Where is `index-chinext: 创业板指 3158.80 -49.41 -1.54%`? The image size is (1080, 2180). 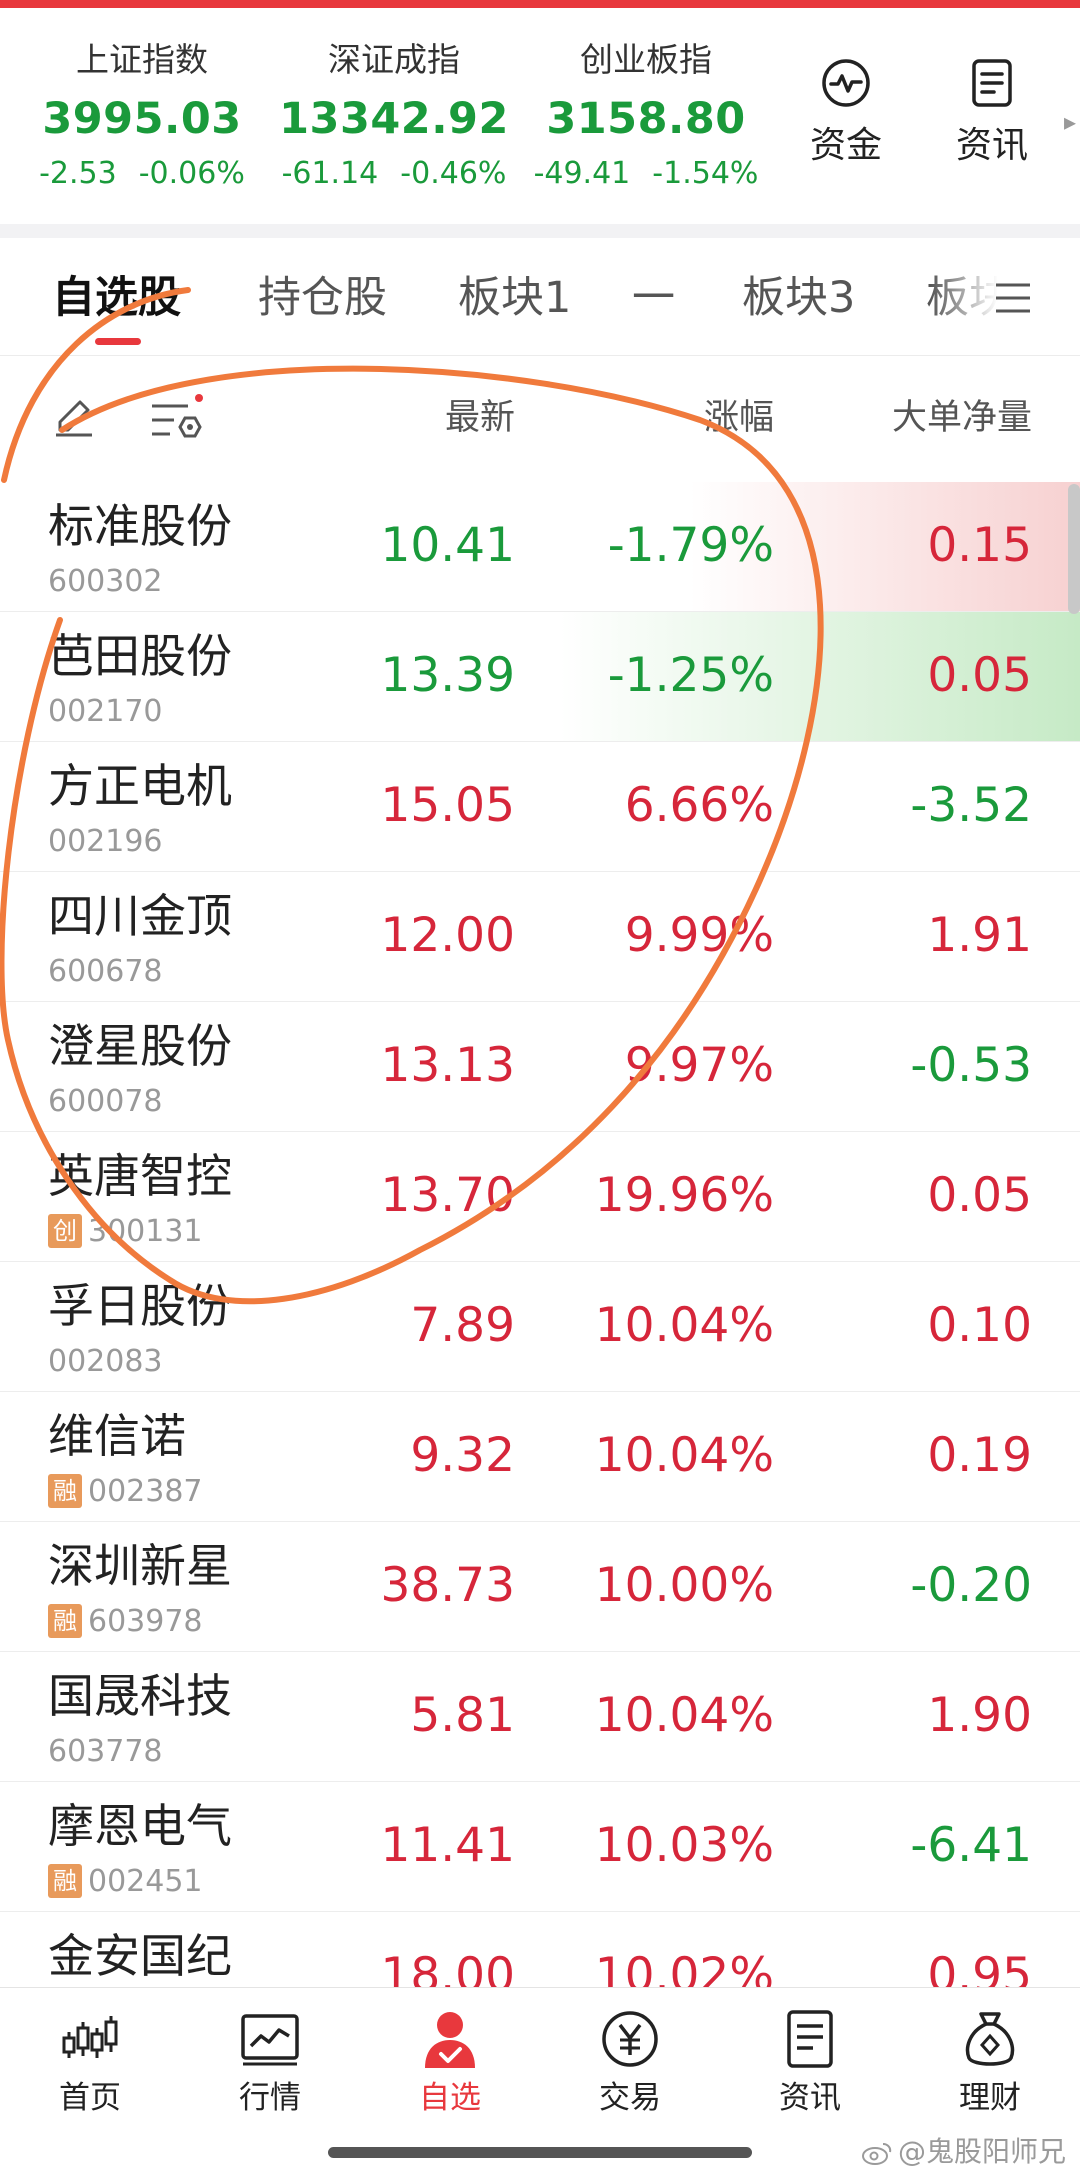 index-chinext: 创业板指 3158.80 -49.41 -1.54% is located at coordinates (646, 117).